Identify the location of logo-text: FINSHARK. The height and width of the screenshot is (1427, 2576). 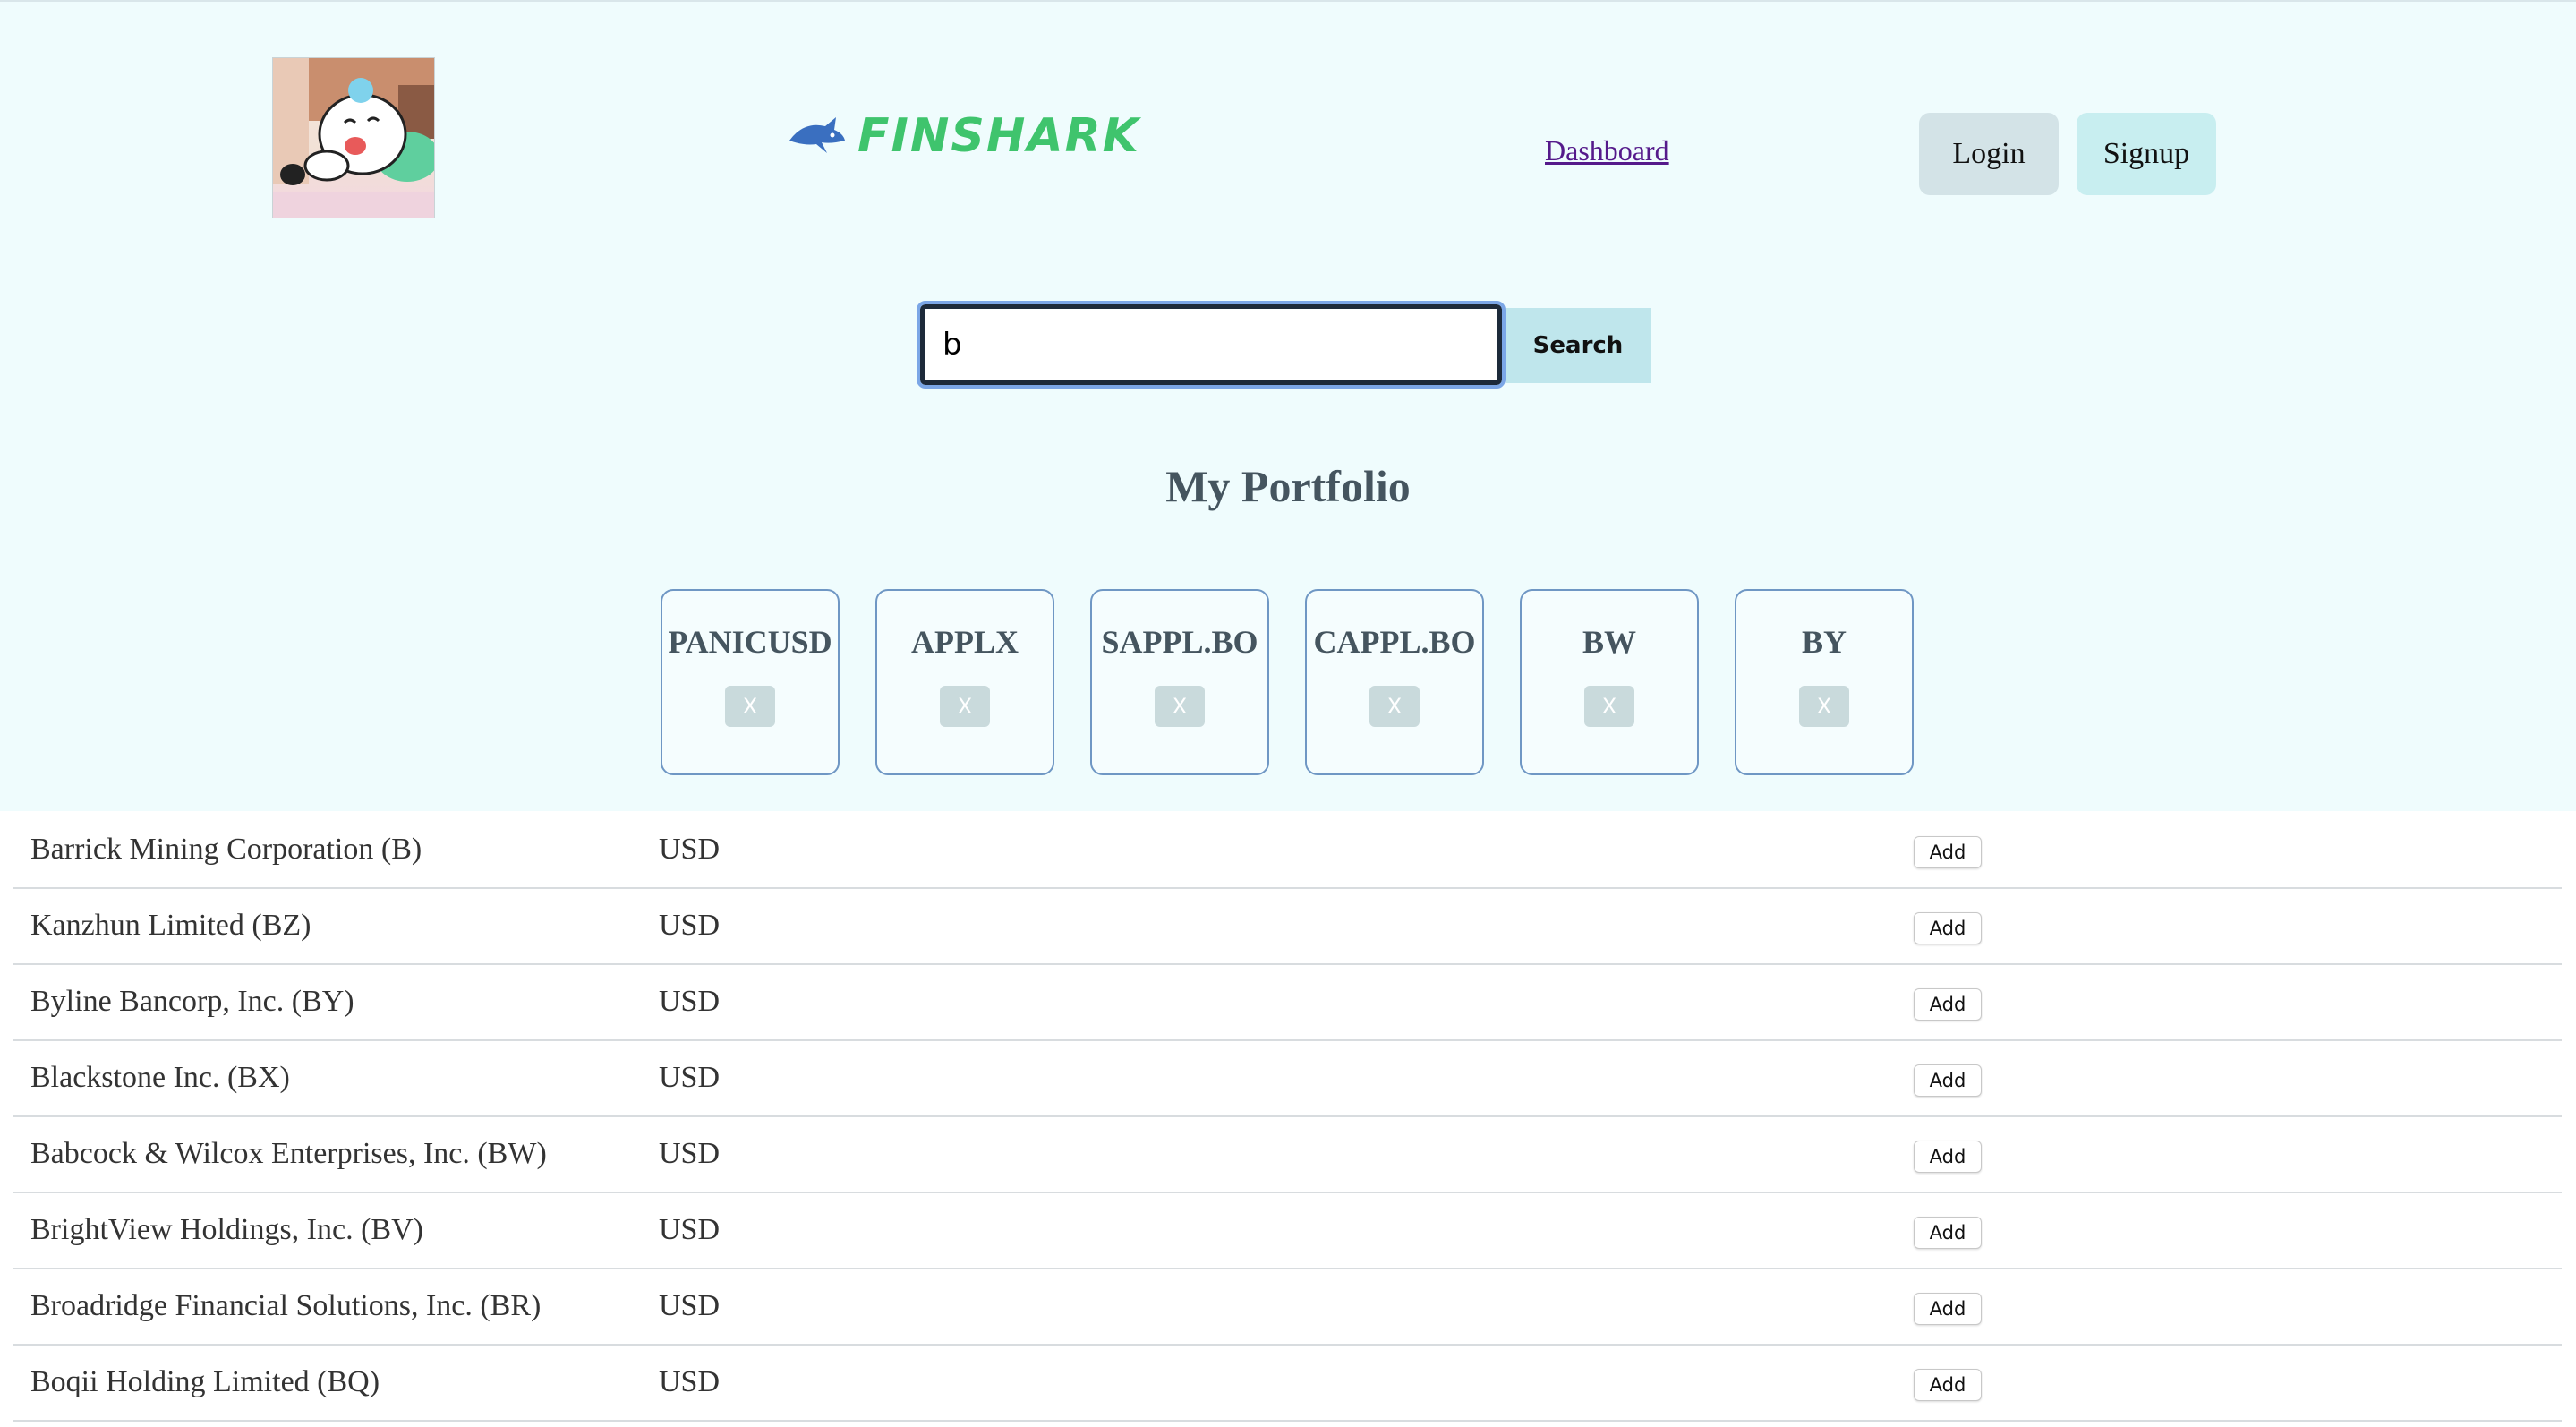
(998, 136).